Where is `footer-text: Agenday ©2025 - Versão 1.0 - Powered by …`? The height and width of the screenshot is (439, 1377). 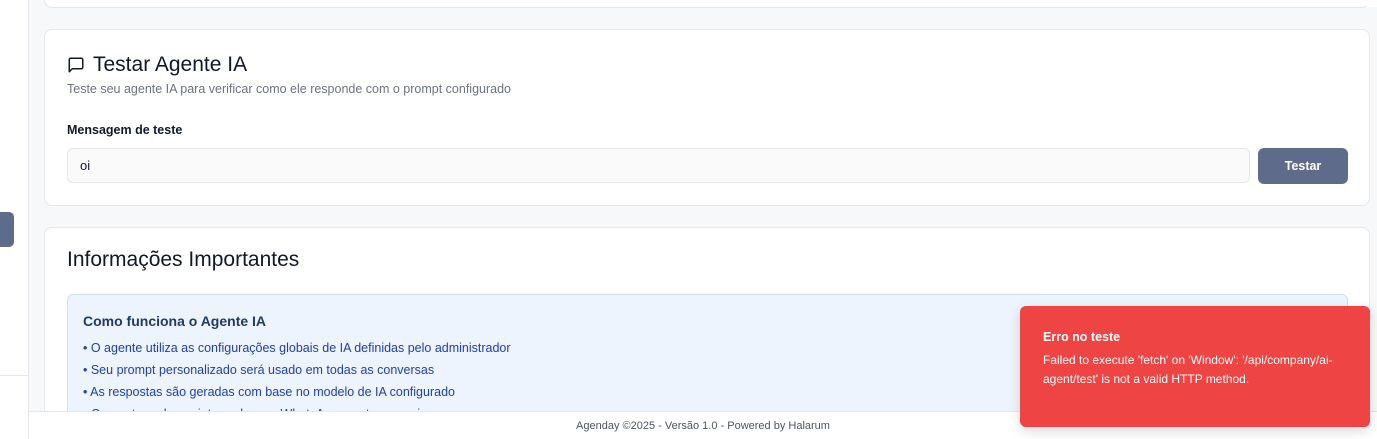
footer-text: Agenday ©2025 - Versão 1.0 - Powered by … is located at coordinates (703, 426).